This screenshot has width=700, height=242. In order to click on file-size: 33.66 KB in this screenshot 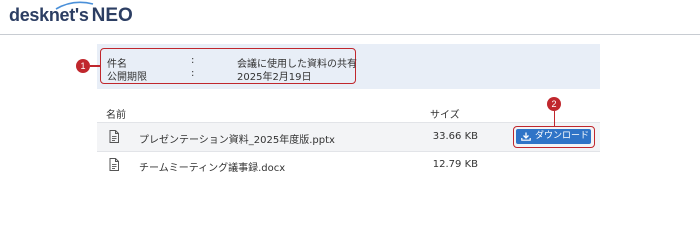, I will do `click(455, 136)`.